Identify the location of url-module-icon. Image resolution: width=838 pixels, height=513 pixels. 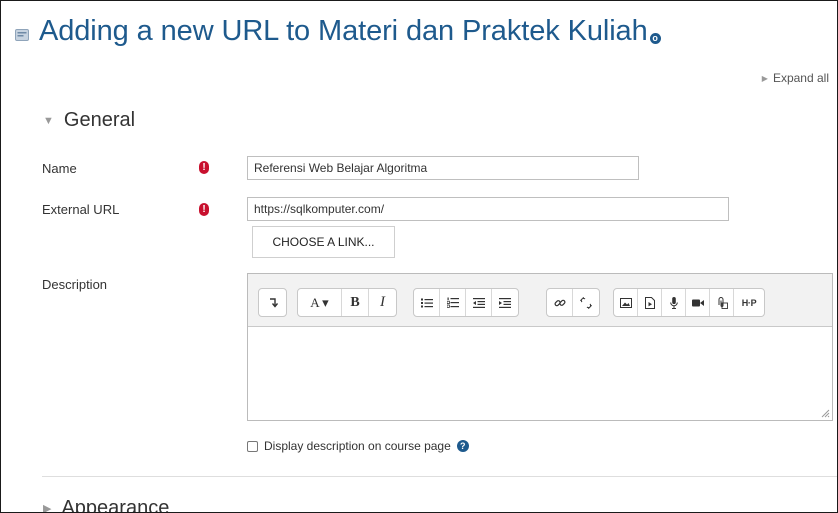
(22, 34).